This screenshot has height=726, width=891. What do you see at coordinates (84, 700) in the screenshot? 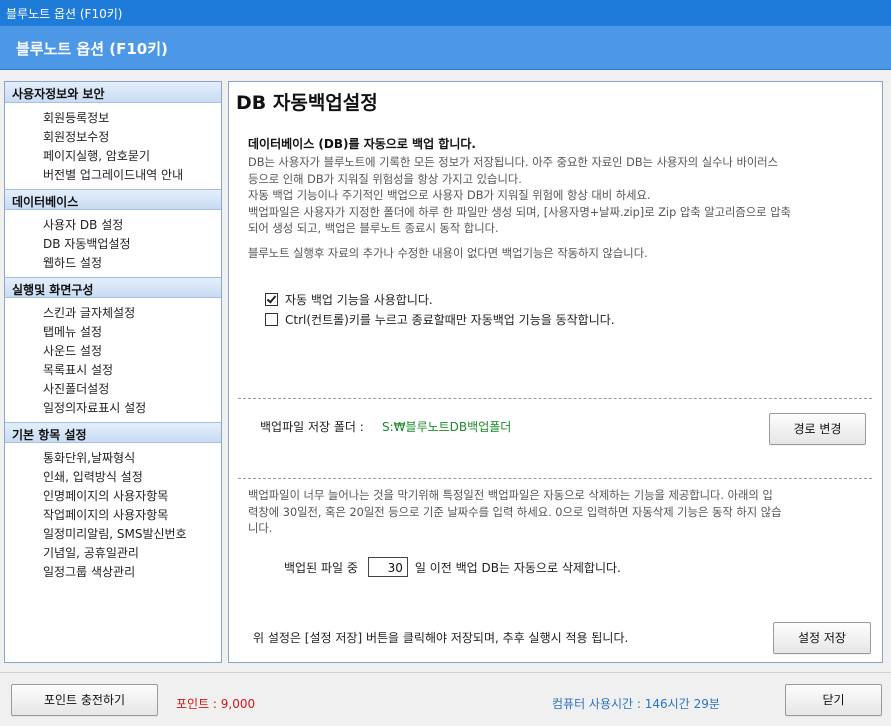
I see `charge-points-button: 포인트 충전하기` at bounding box center [84, 700].